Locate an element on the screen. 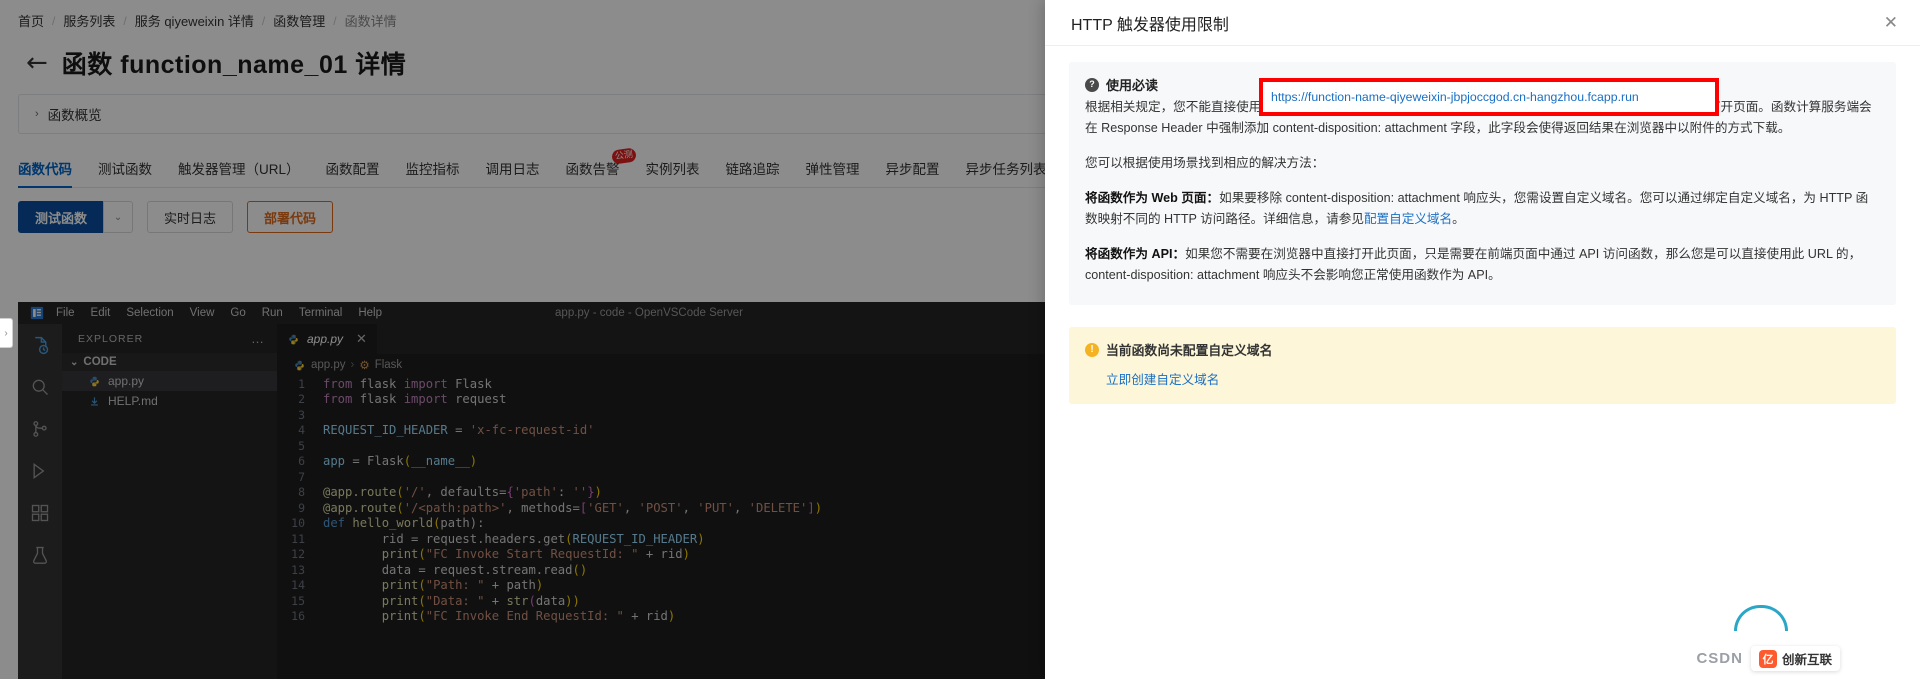 The image size is (1920, 679). vscode-menu-items: File Edit Selection View Go Run Terminal Help is located at coordinates (219, 313).